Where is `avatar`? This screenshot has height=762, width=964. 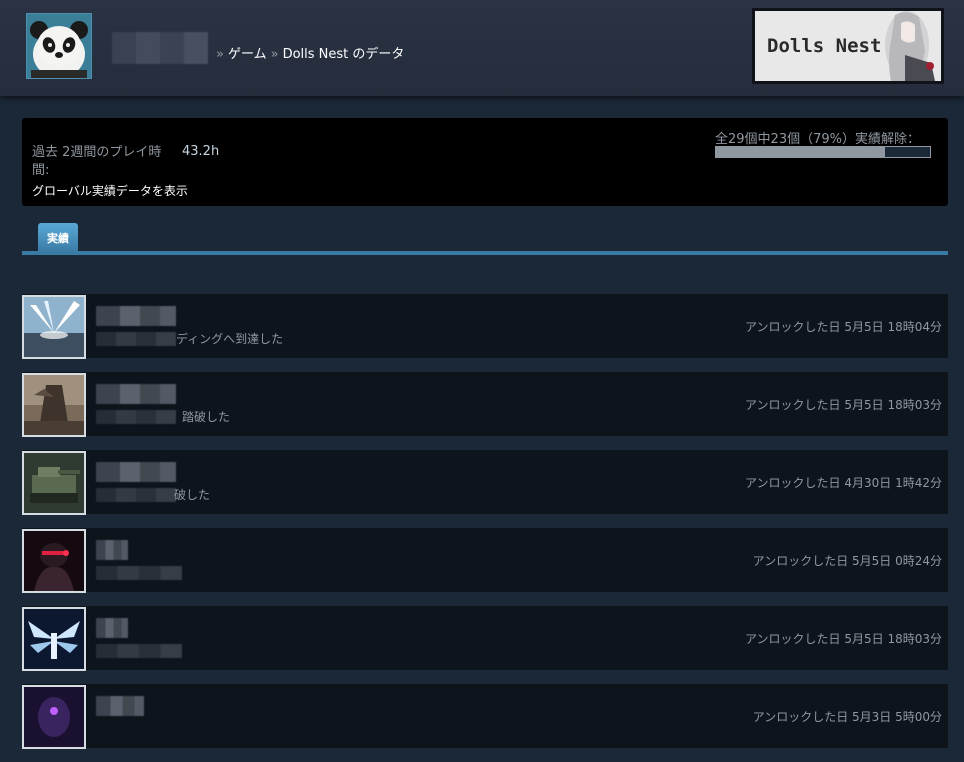
avatar is located at coordinates (59, 46).